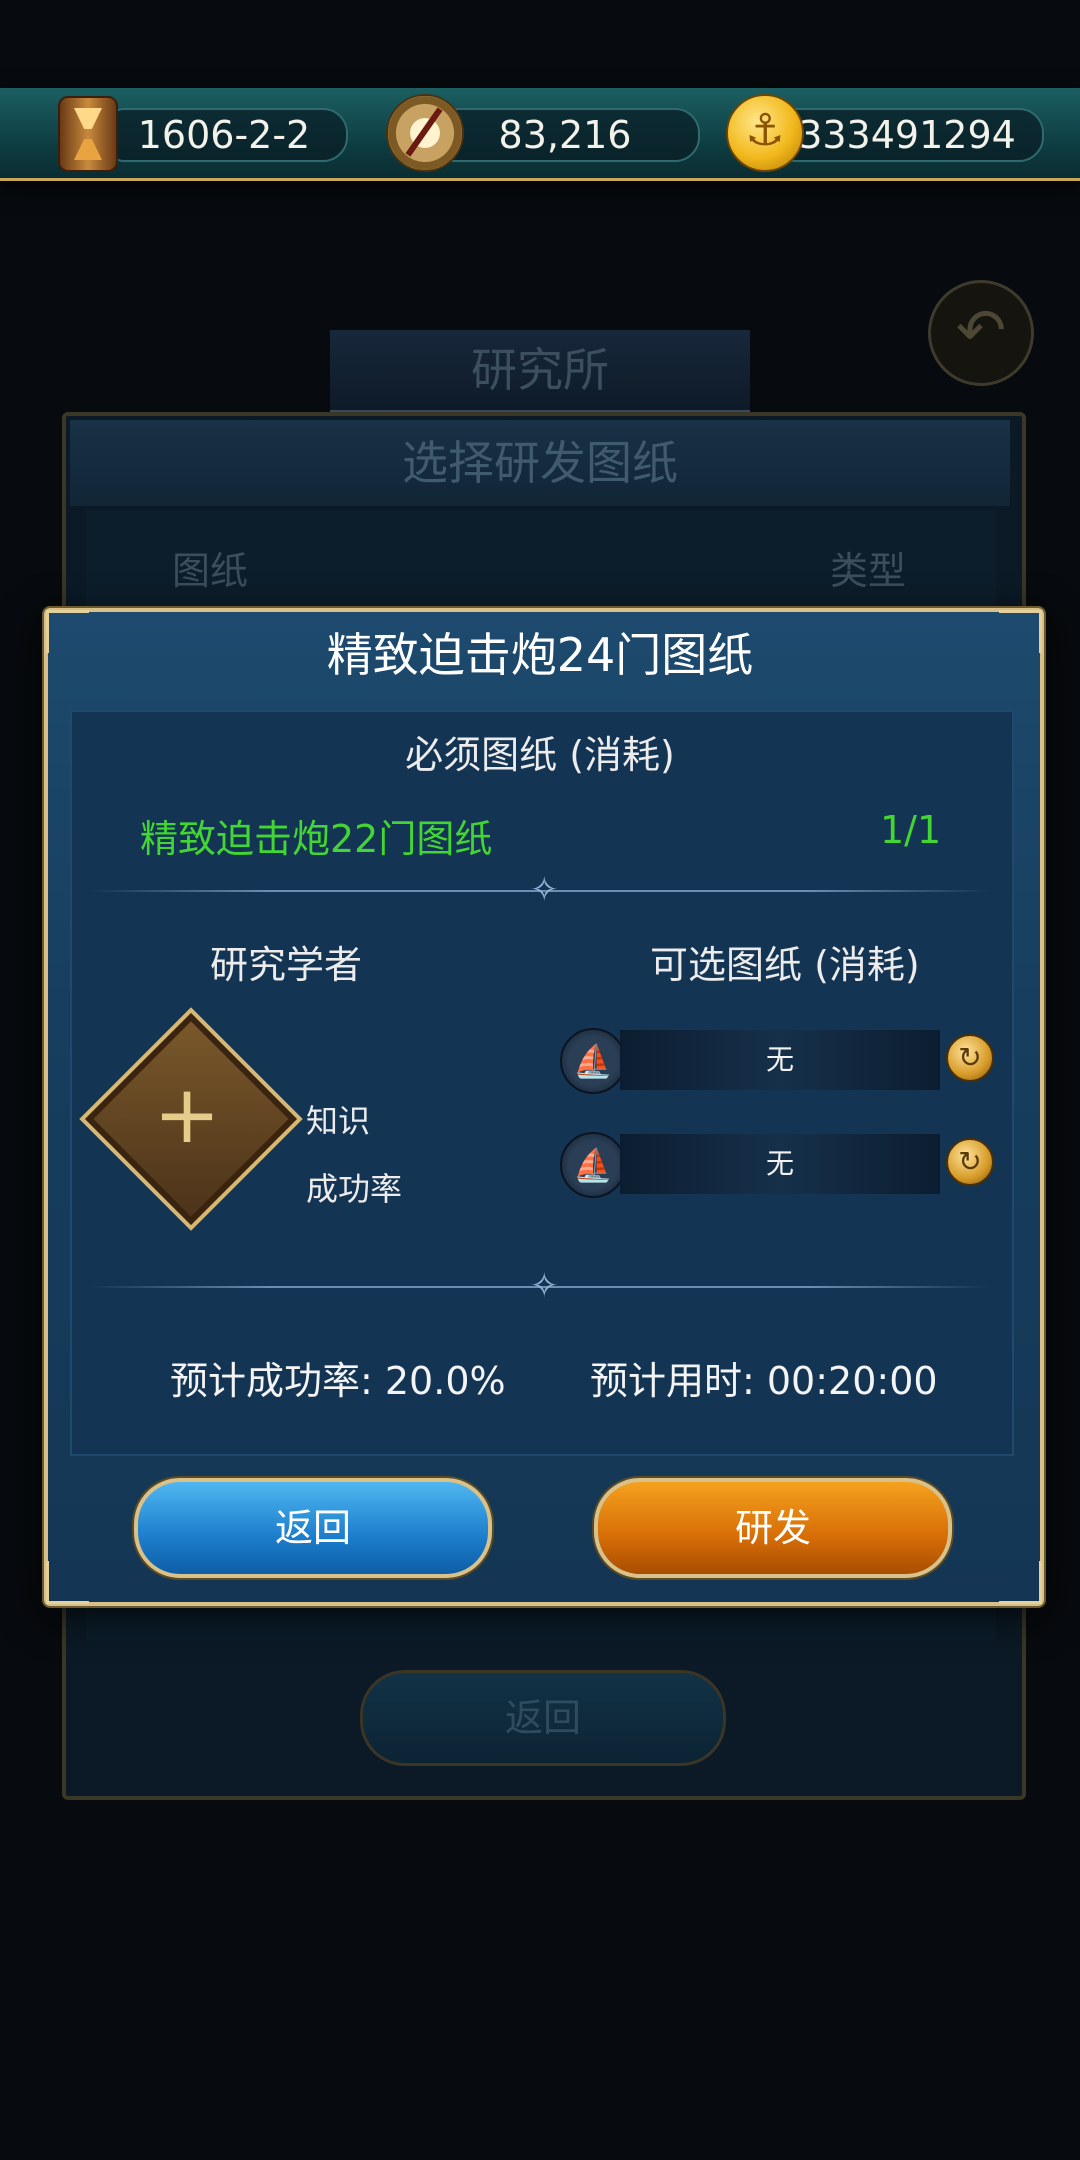  I want to click on background-return-button: 返回, so click(543, 1718).